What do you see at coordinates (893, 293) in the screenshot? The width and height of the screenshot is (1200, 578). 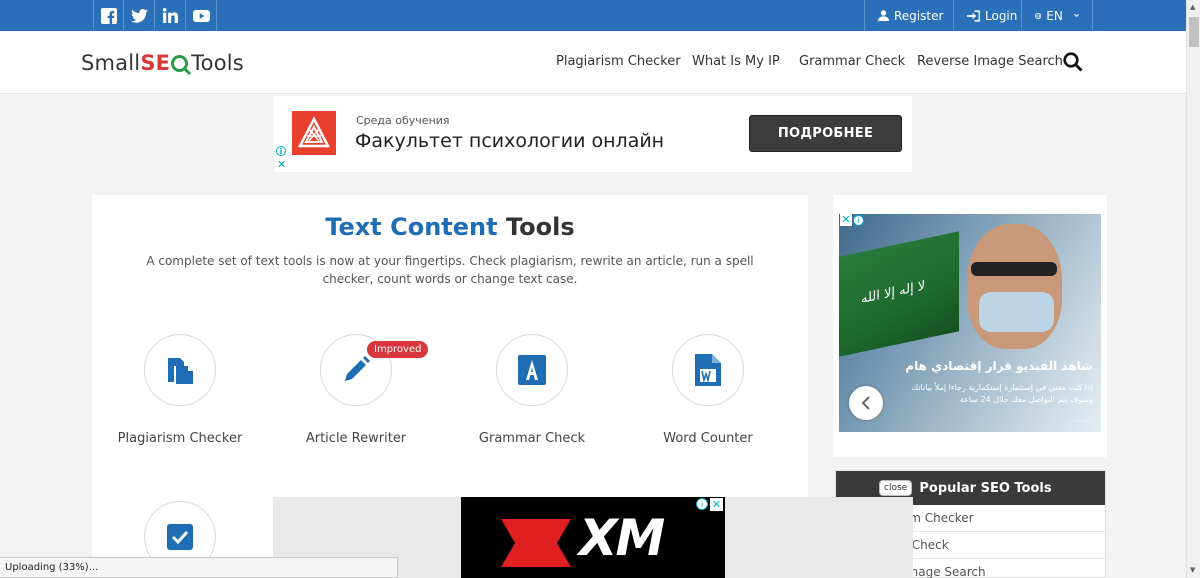 I see `flag-text: لا إله إلا الله` at bounding box center [893, 293].